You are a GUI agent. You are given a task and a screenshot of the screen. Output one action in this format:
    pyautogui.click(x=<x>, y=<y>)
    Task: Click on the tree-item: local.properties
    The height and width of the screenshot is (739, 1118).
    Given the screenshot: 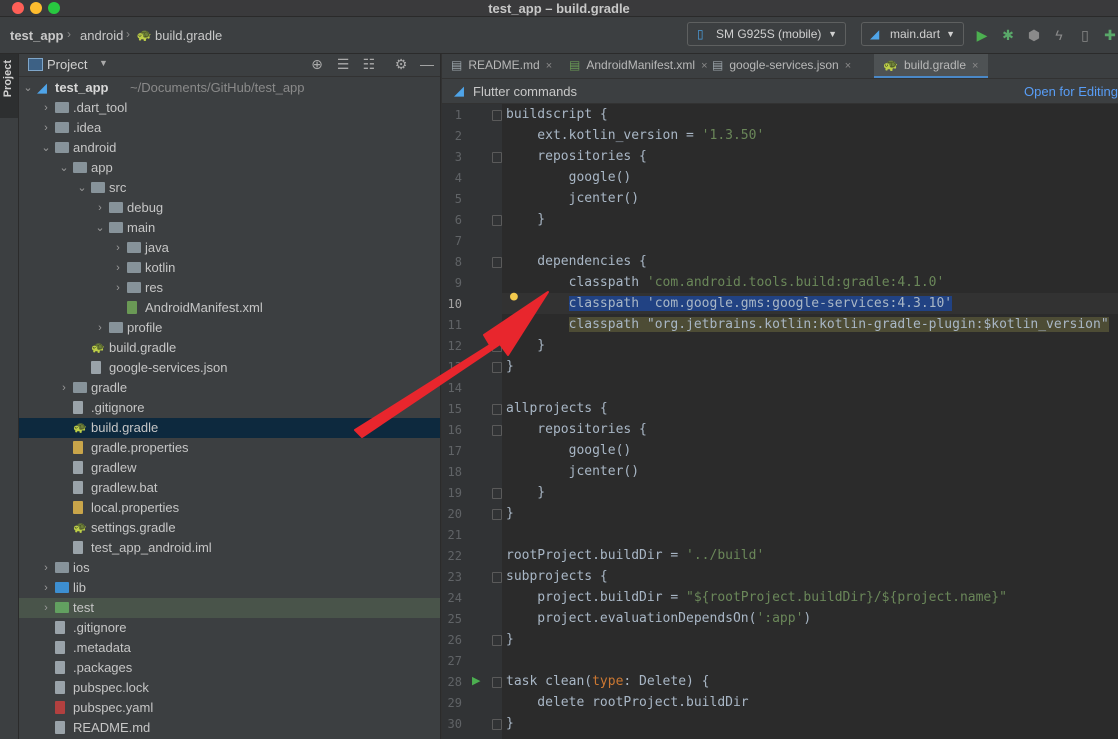 What is the action you would take?
    pyautogui.click(x=229, y=508)
    